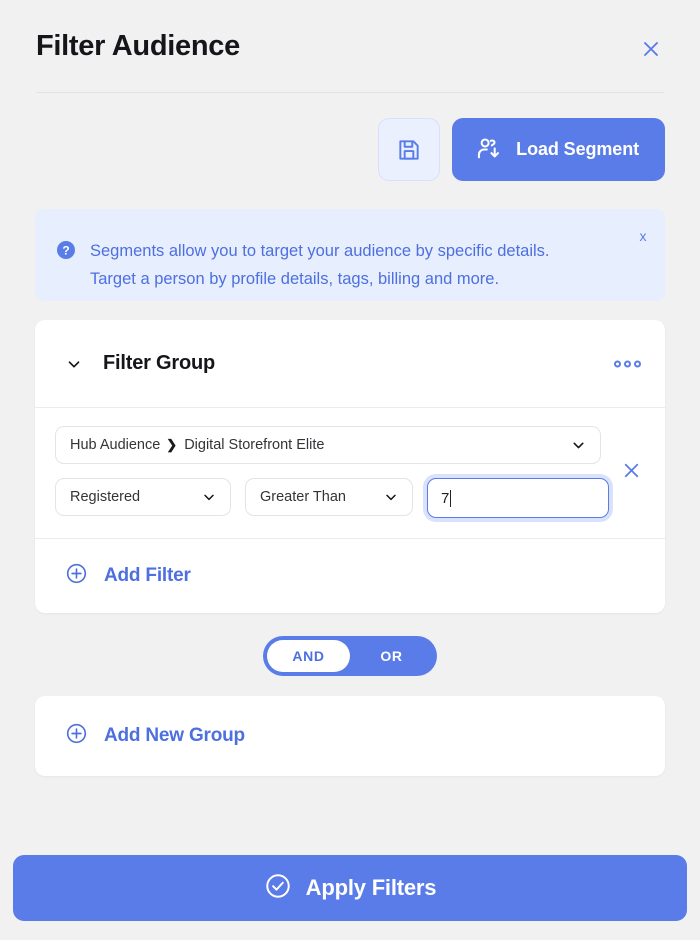 The width and height of the screenshot is (700, 940). What do you see at coordinates (147, 575) in the screenshot?
I see `add-filter-label: Add Filter` at bounding box center [147, 575].